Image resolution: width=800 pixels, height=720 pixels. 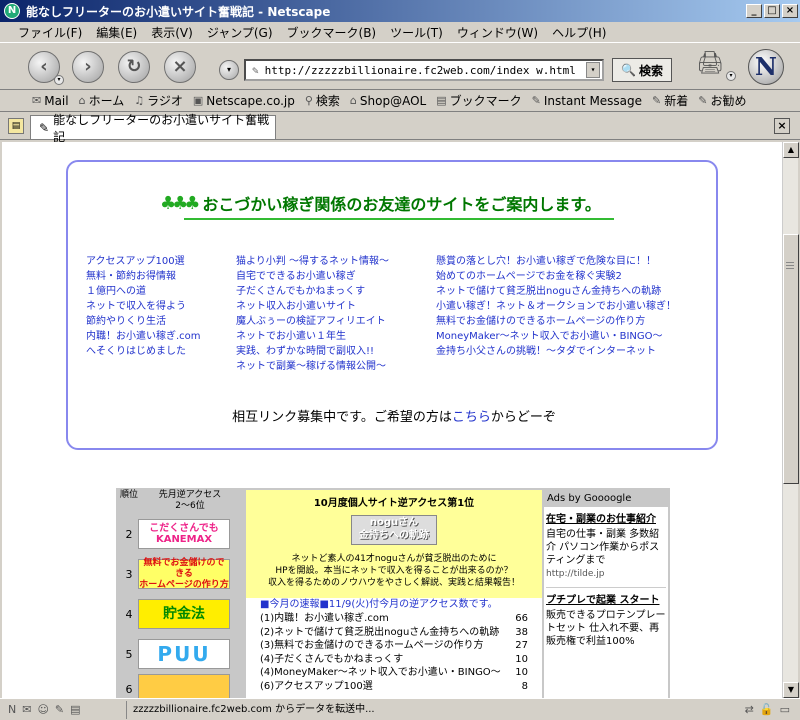 I want to click on personal-instant-message: ✎ Instant Message, so click(x=587, y=101).